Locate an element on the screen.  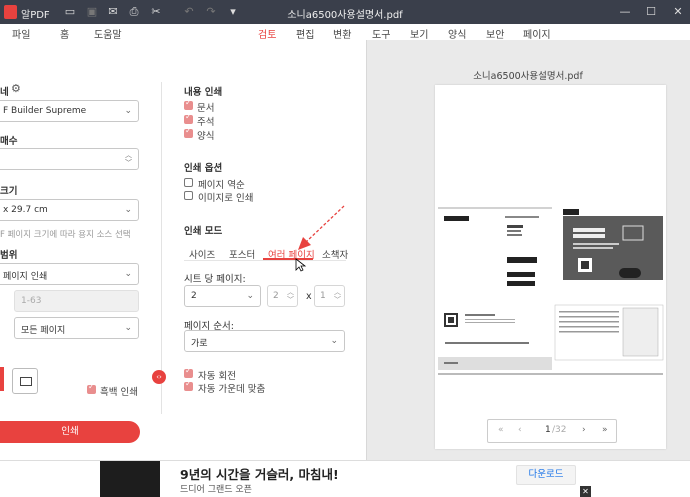
paper-size-select: x 29.7 cm ⌄ is located at coordinates (69, 210).